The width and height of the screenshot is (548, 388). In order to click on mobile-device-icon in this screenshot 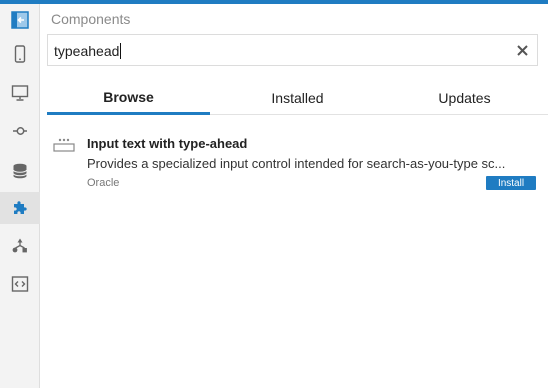, I will do `click(20, 54)`.